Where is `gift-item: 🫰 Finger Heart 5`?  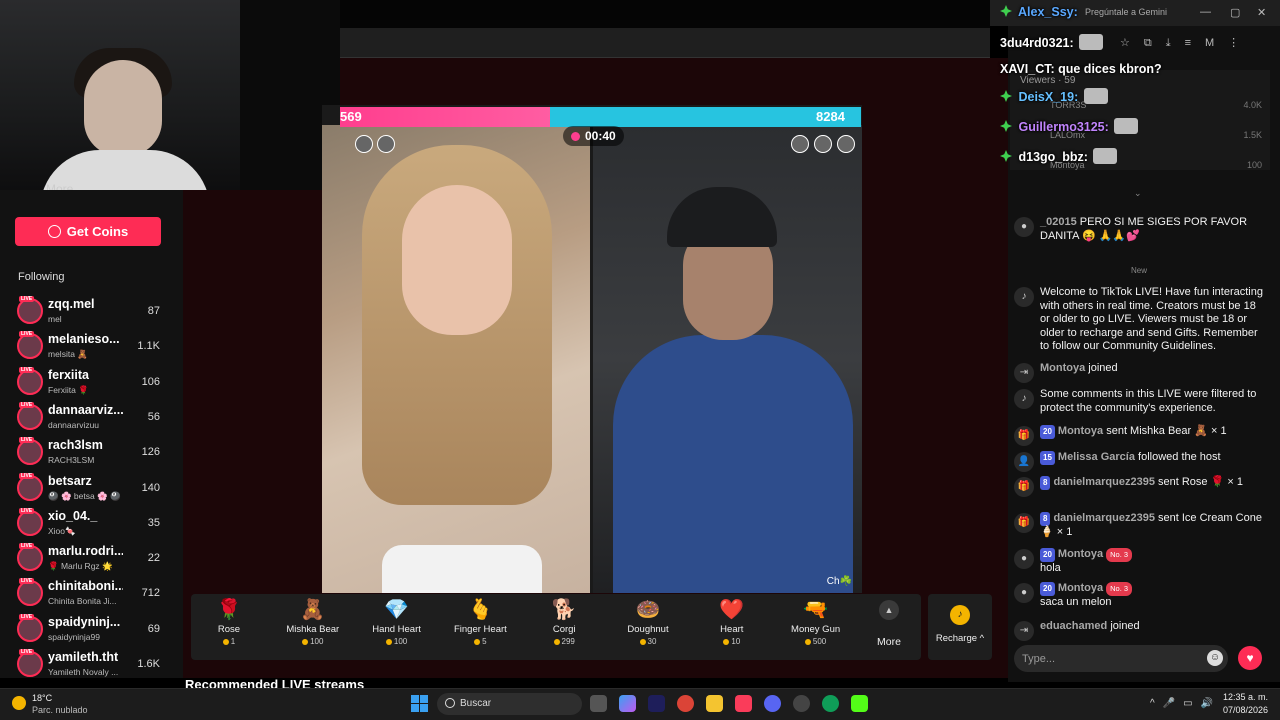 gift-item: 🫰 Finger Heart 5 is located at coordinates (480, 622).